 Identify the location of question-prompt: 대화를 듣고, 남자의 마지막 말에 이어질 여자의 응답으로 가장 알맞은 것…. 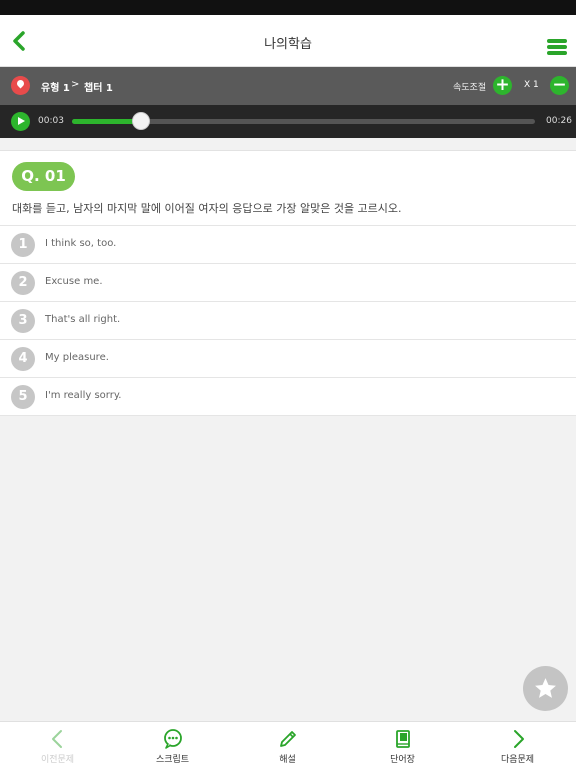
(207, 208).